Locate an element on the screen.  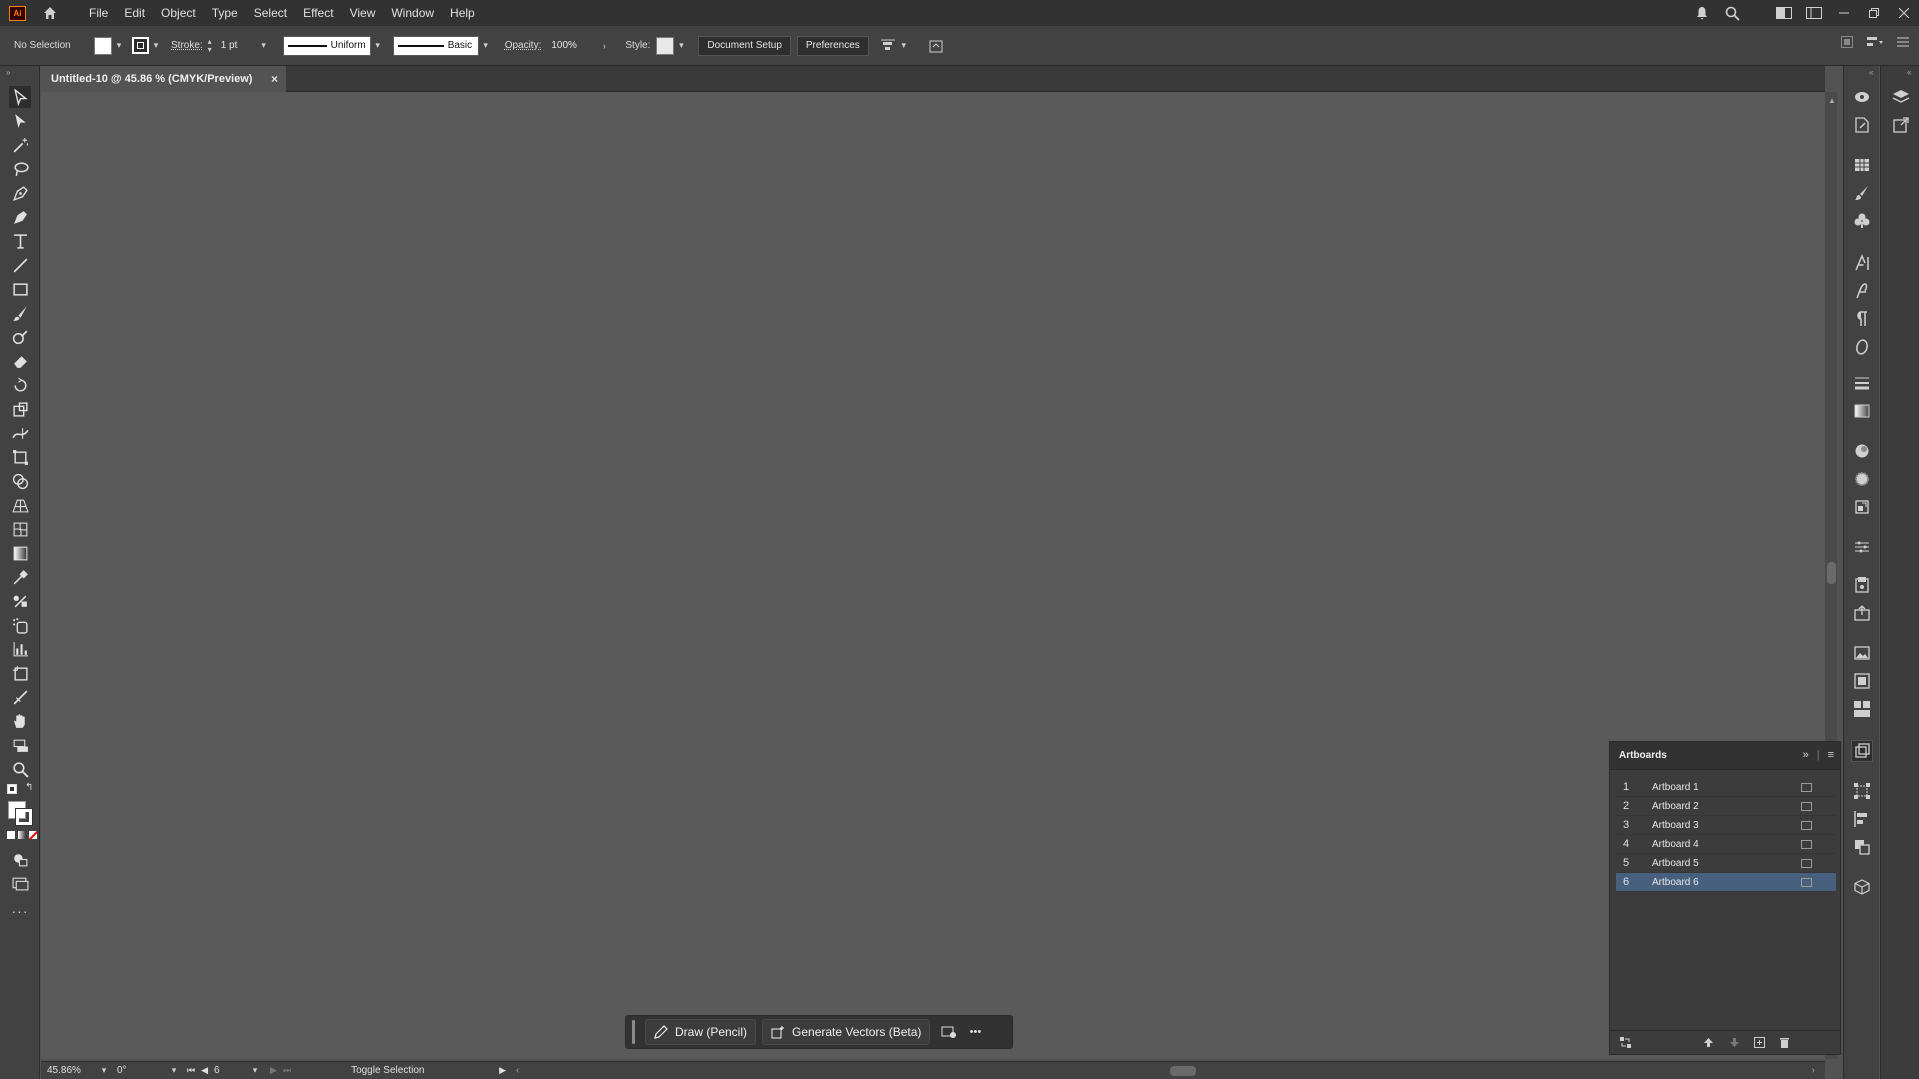
artboard-tool-icon is located at coordinates (20, 673).